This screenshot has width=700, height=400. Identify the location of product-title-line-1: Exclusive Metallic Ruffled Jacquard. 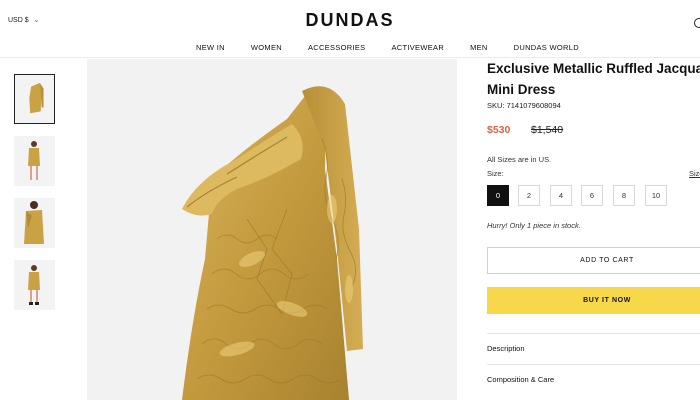
(593, 68).